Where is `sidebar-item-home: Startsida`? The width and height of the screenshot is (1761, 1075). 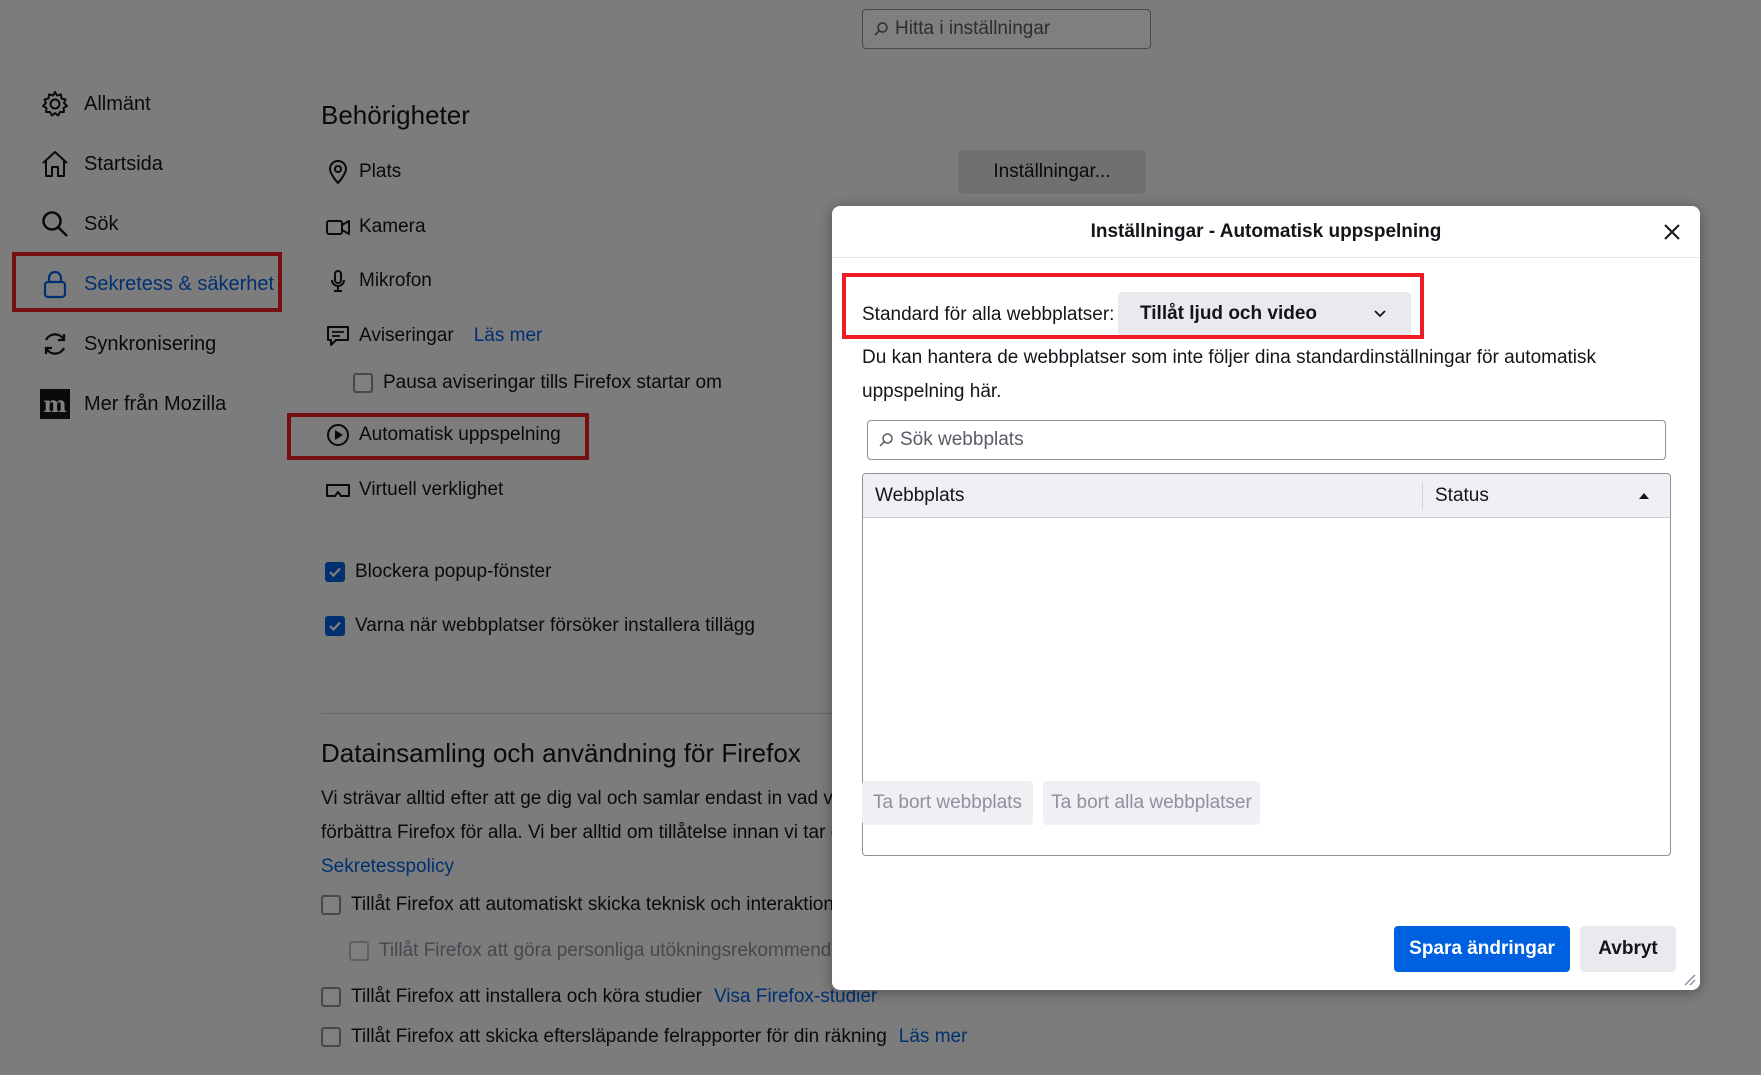 sidebar-item-home: Startsida is located at coordinates (101, 164).